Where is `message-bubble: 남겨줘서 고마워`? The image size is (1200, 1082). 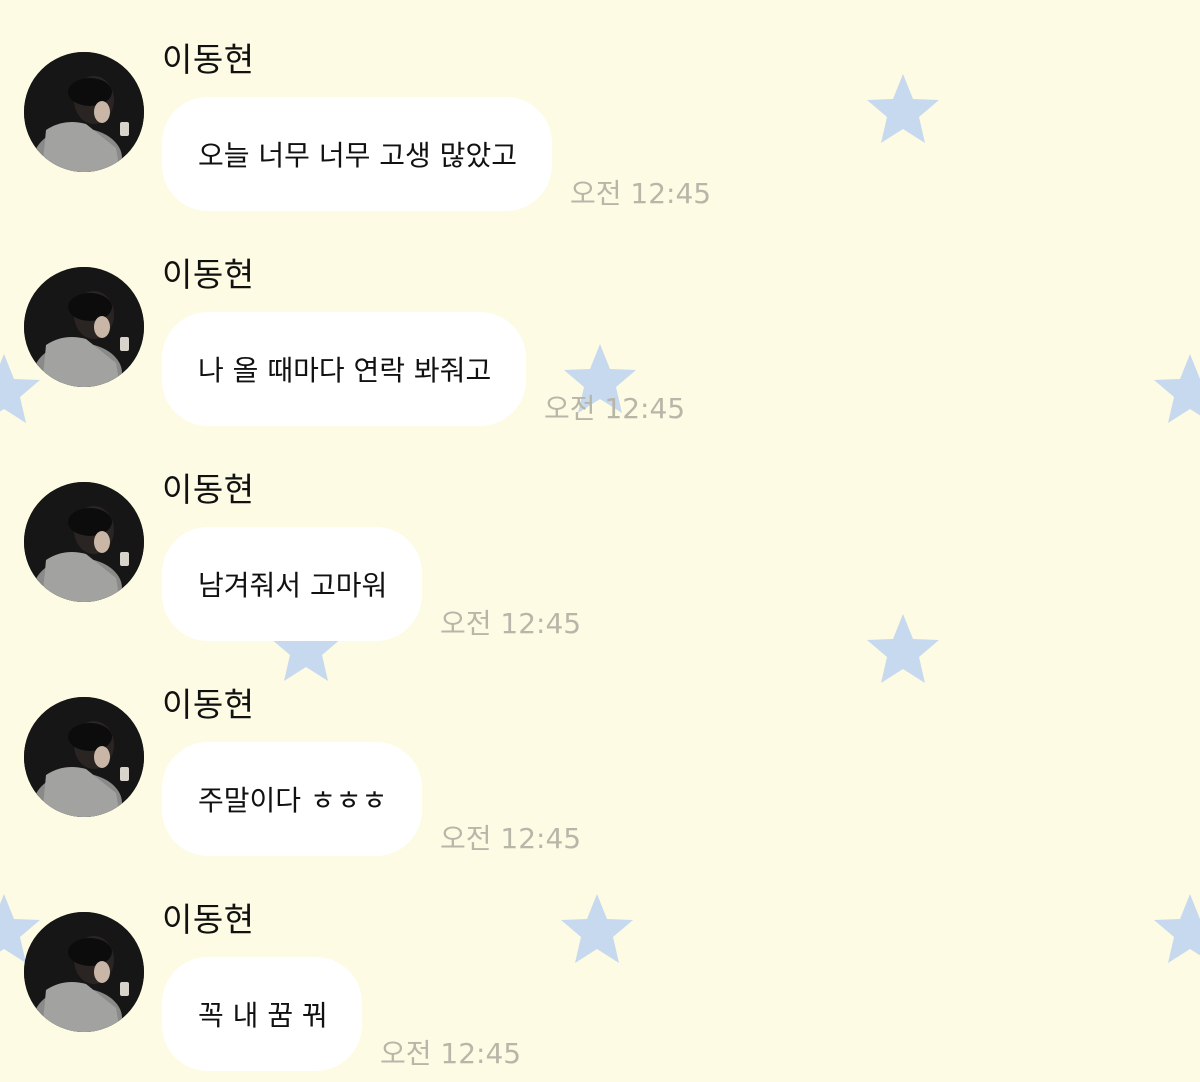
message-bubble: 남겨줘서 고마워 is located at coordinates (292, 584).